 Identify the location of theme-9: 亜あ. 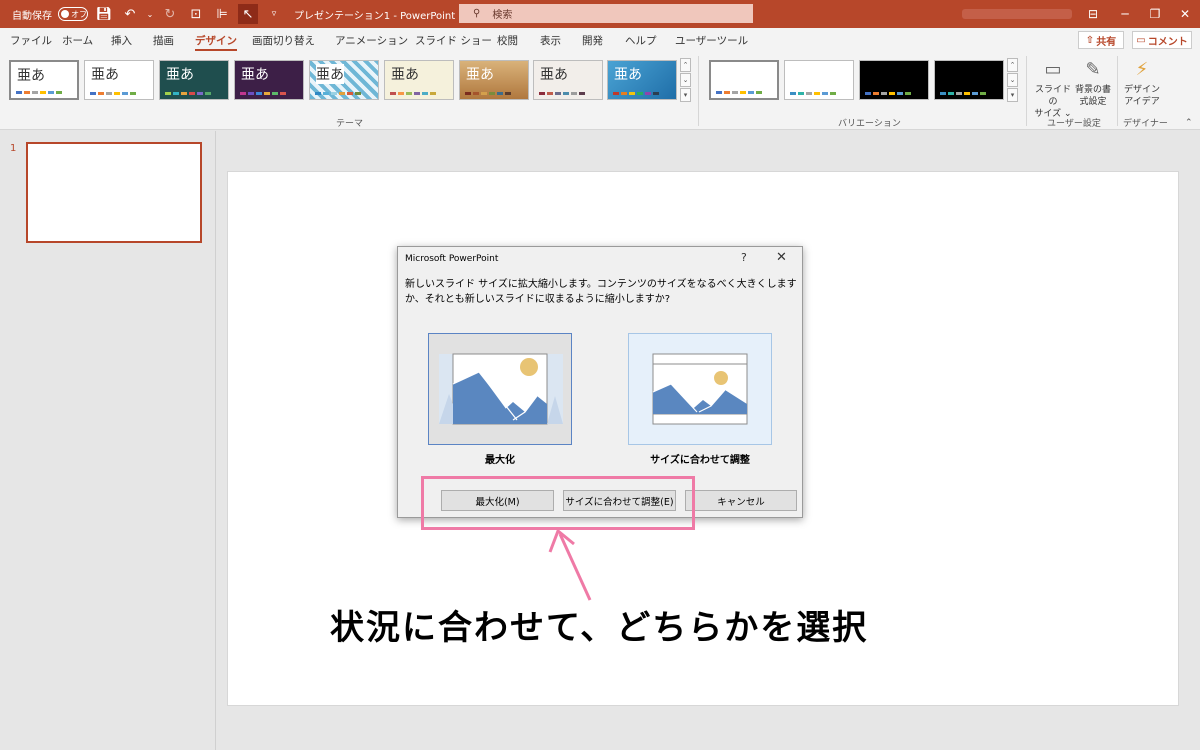
(642, 80).